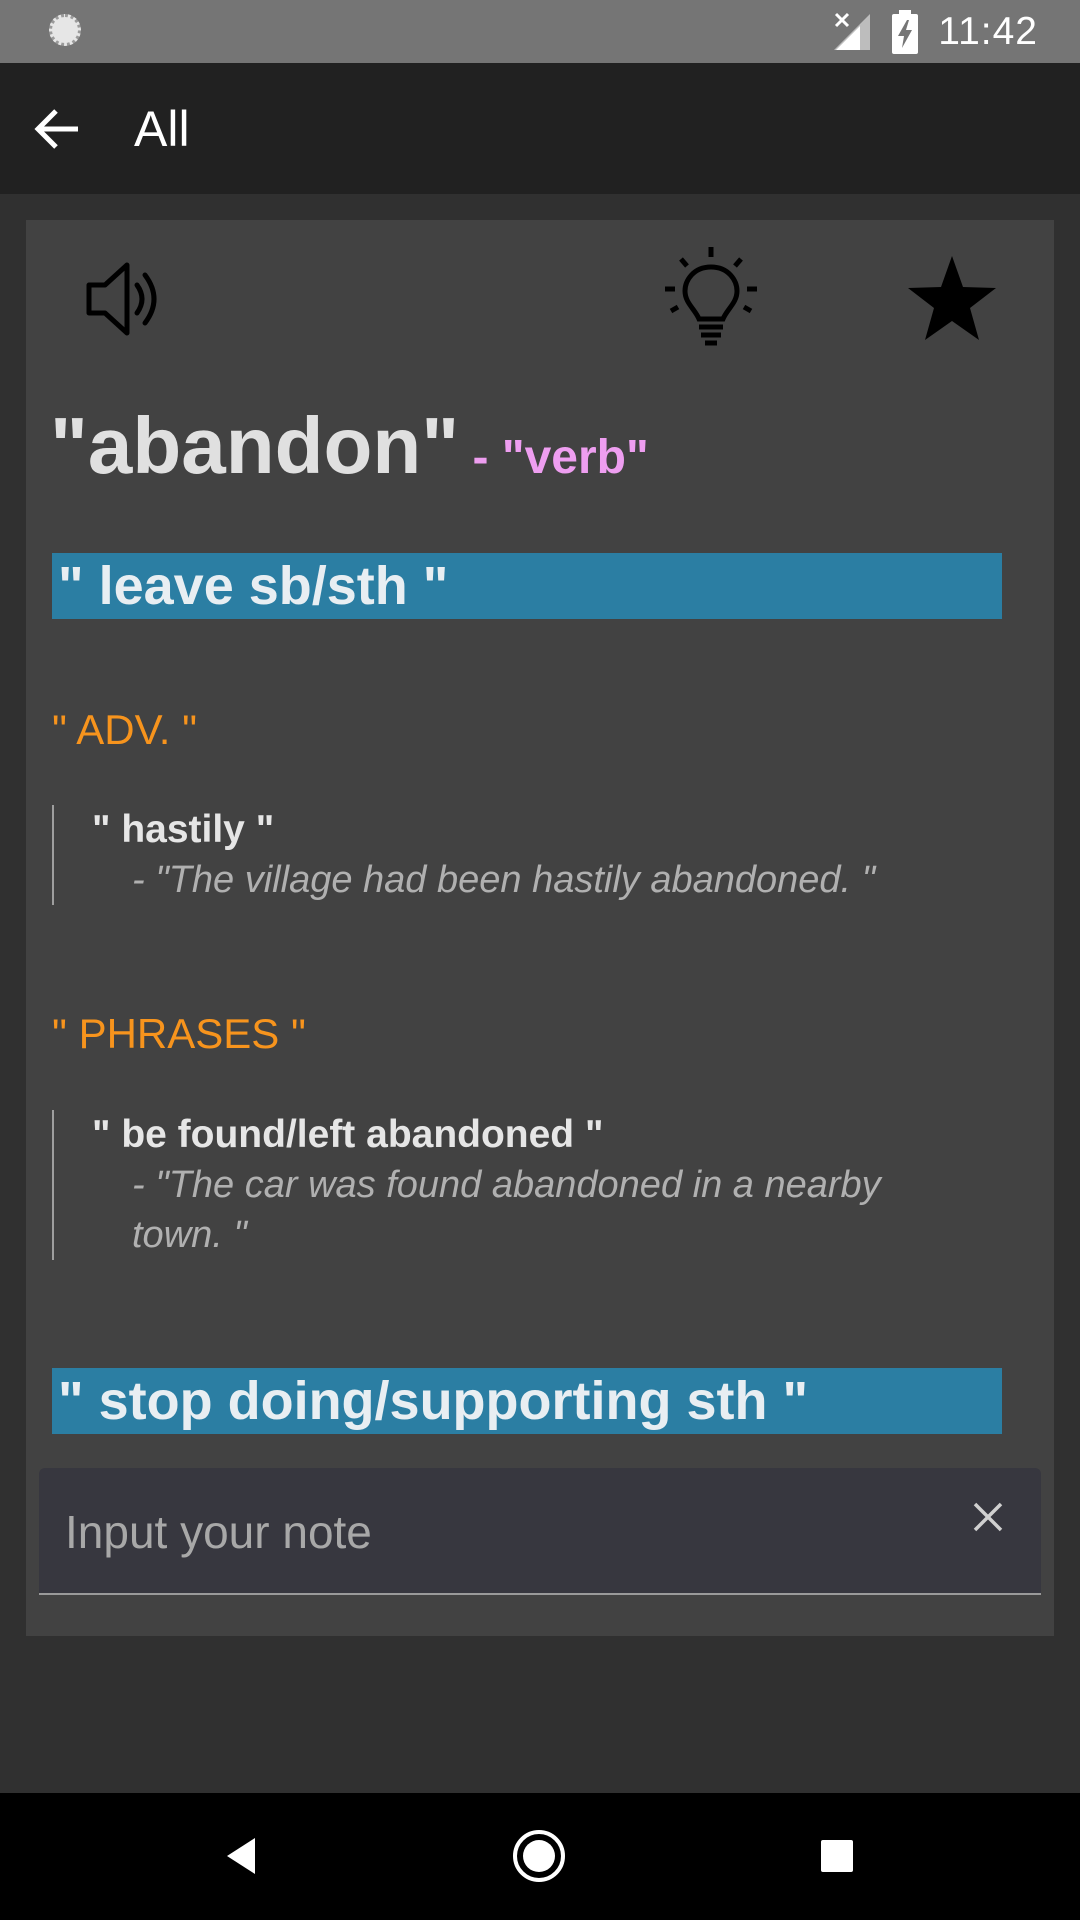 Image resolution: width=1080 pixels, height=1920 pixels. Describe the element at coordinates (527, 586) in the screenshot. I see `sense-heading: " leave sb/sth "` at that location.